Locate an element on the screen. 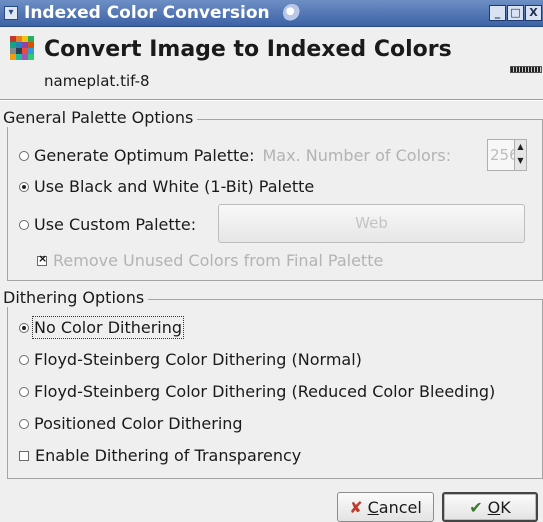 The image size is (543, 522). ok-check-icon: ✔ is located at coordinates (476, 507).